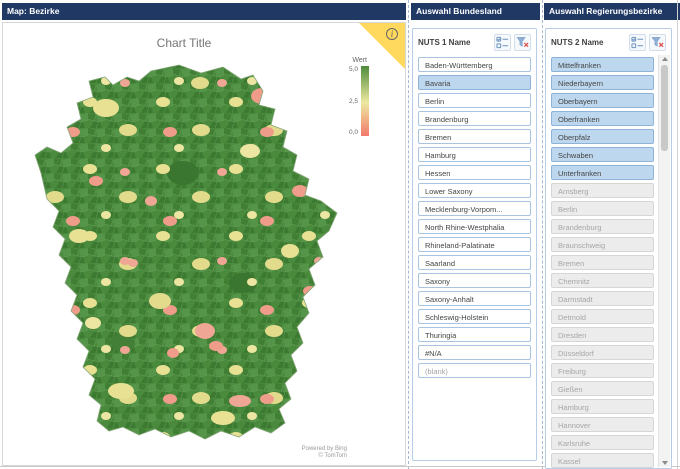 The height and width of the screenshot is (469, 680). I want to click on legend-gradient-bar, so click(365, 101).